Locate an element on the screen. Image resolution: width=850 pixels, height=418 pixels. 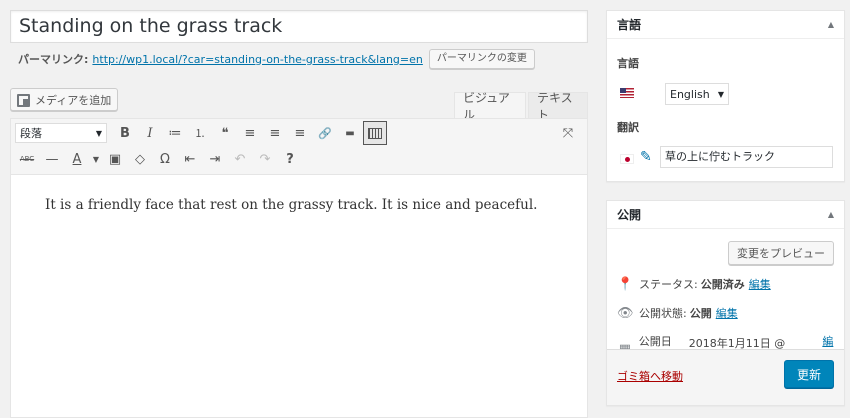
read-more-icon: ▬ is located at coordinates (350, 133).